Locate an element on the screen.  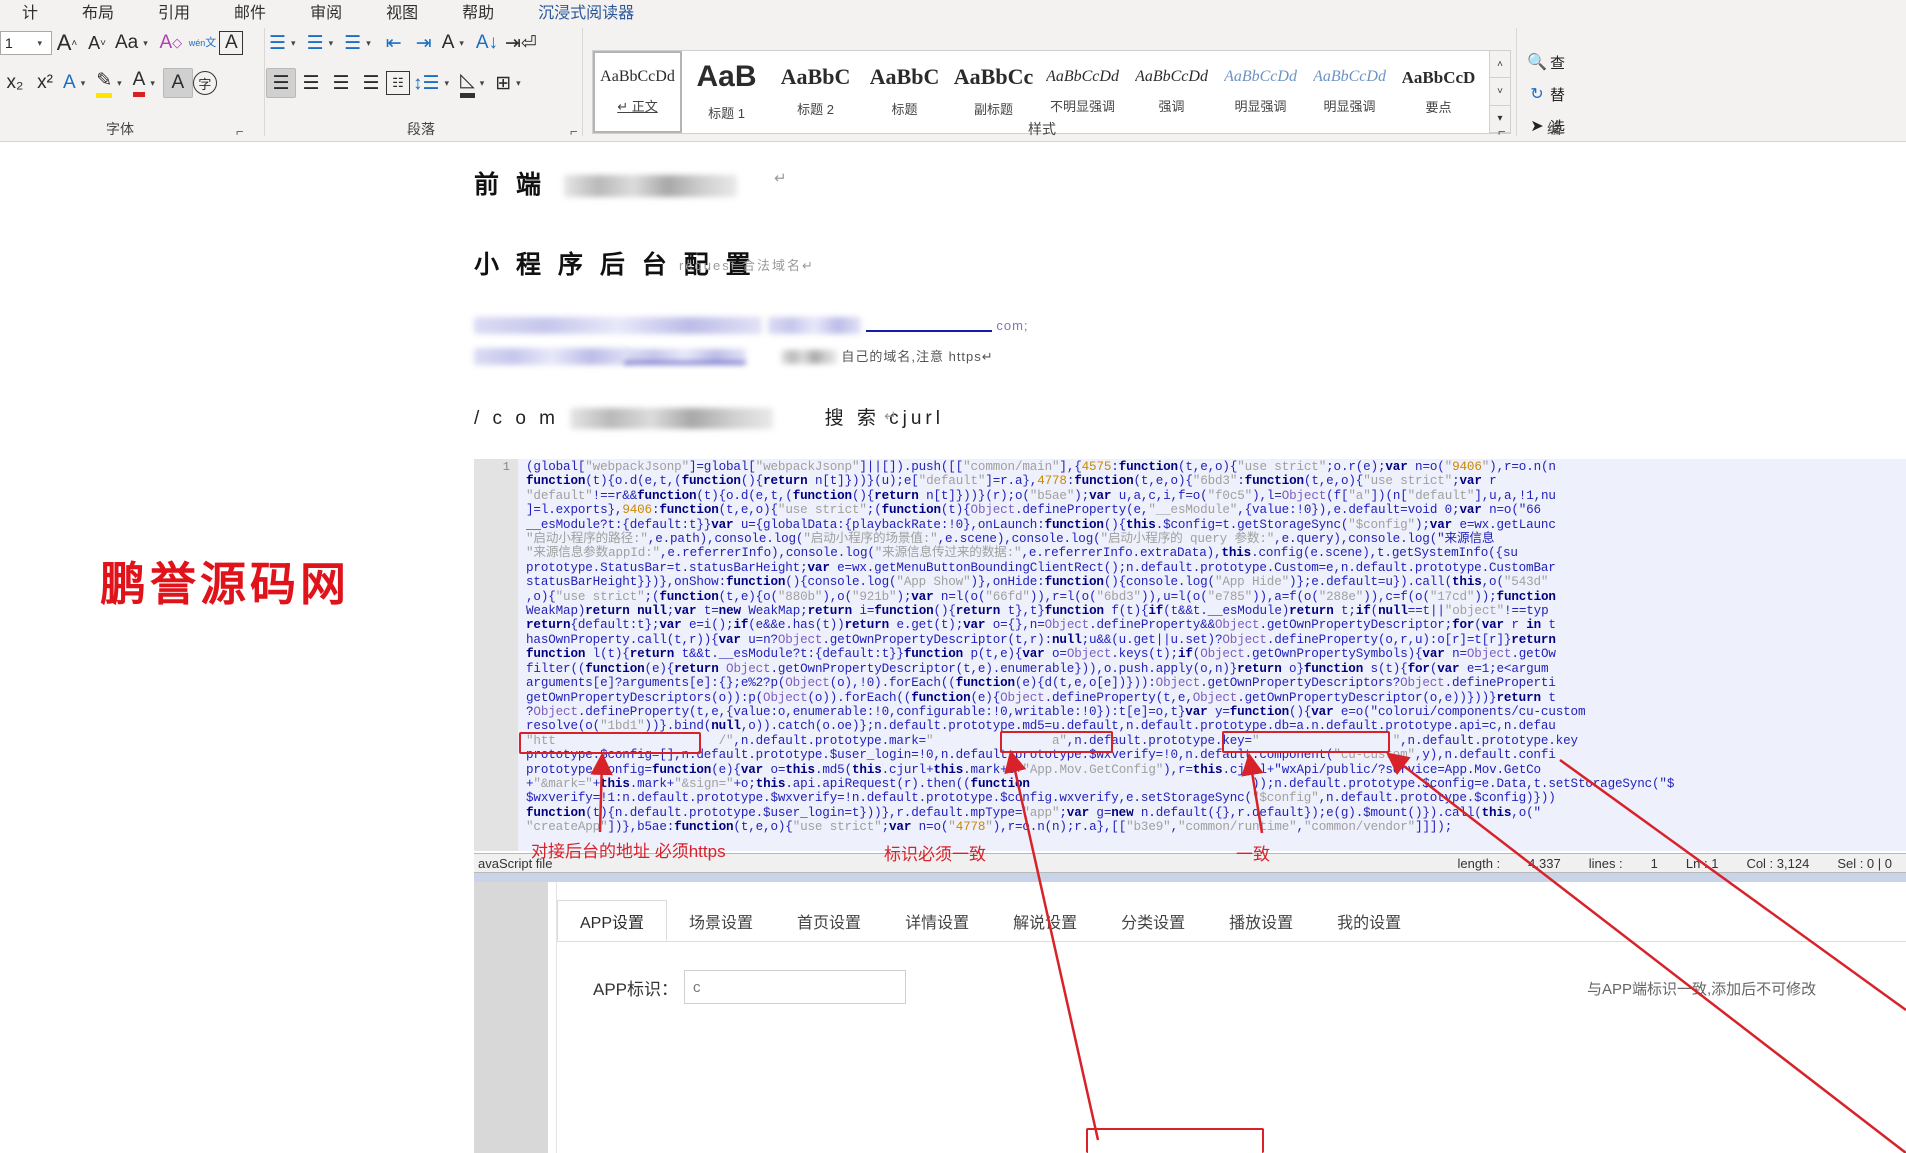
status-sel: Sel : 0 | 0 is located at coordinates (1864, 863).